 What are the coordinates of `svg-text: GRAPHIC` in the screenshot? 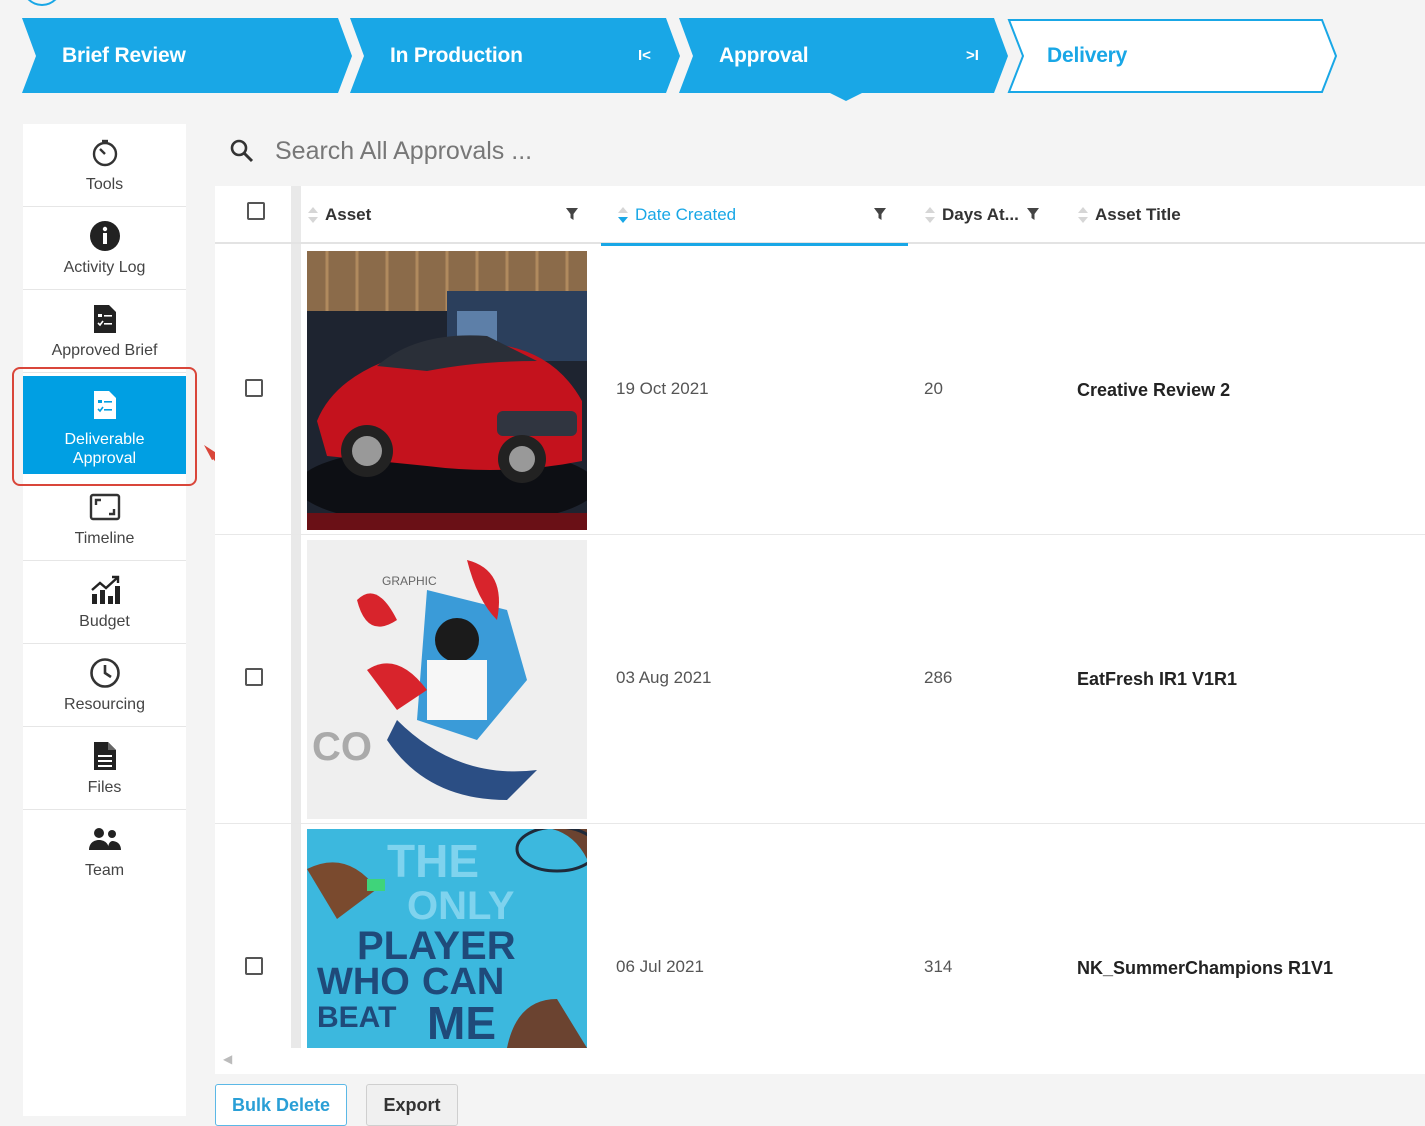 It's located at (409, 581).